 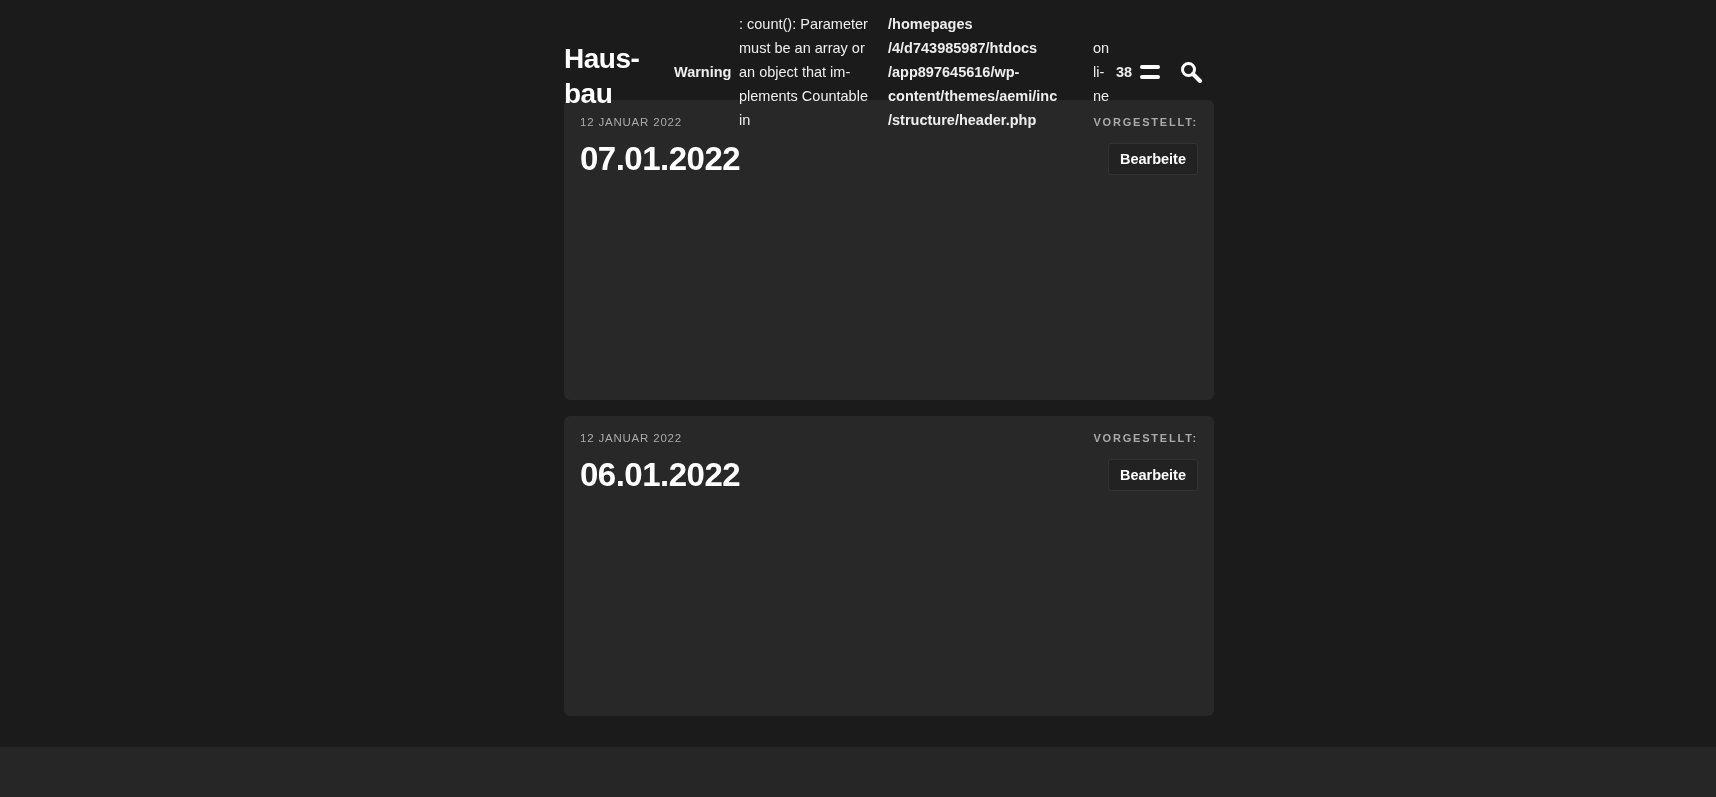 I want to click on site-title: Haus- bau, so click(x=616, y=76).